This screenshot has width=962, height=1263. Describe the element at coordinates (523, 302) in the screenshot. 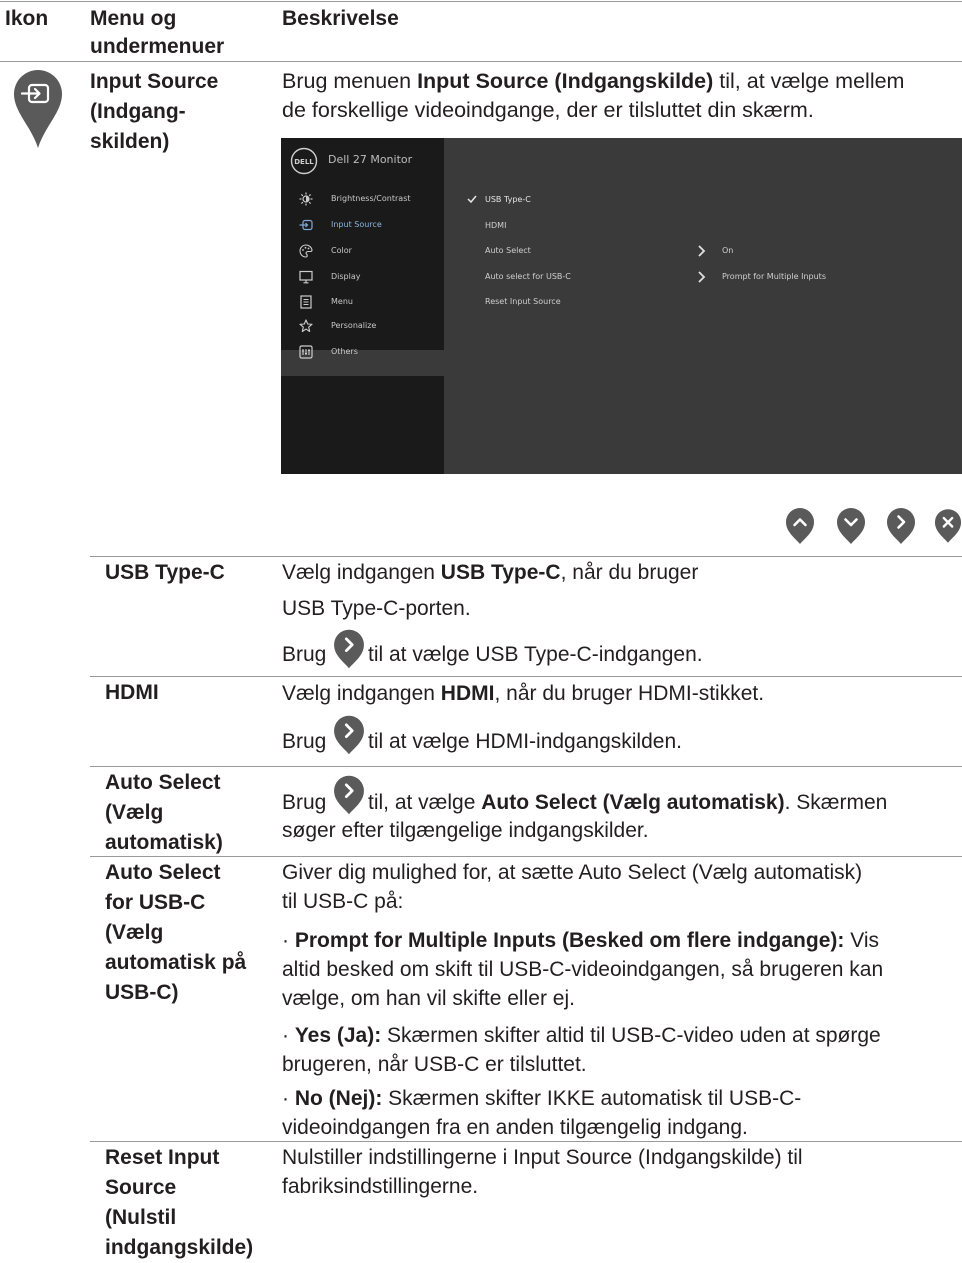

I see `osd-sub-reset: Reset Input Source` at that location.